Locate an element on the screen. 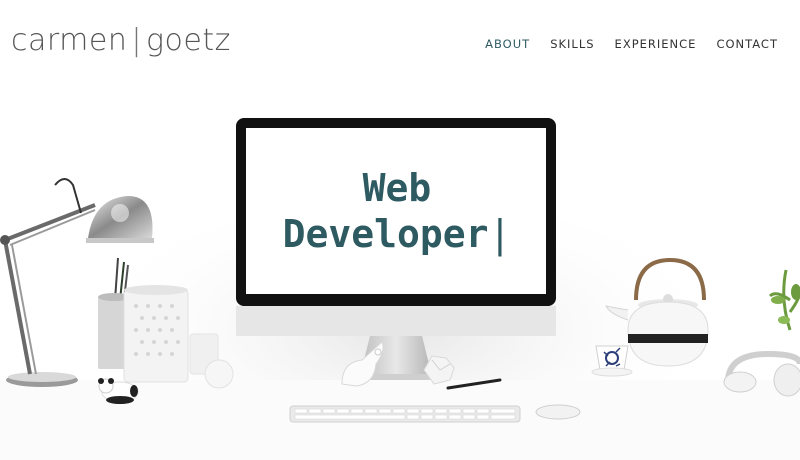 The width and height of the screenshot is (800, 460). nav-experience: EXPERIENCE is located at coordinates (656, 44).